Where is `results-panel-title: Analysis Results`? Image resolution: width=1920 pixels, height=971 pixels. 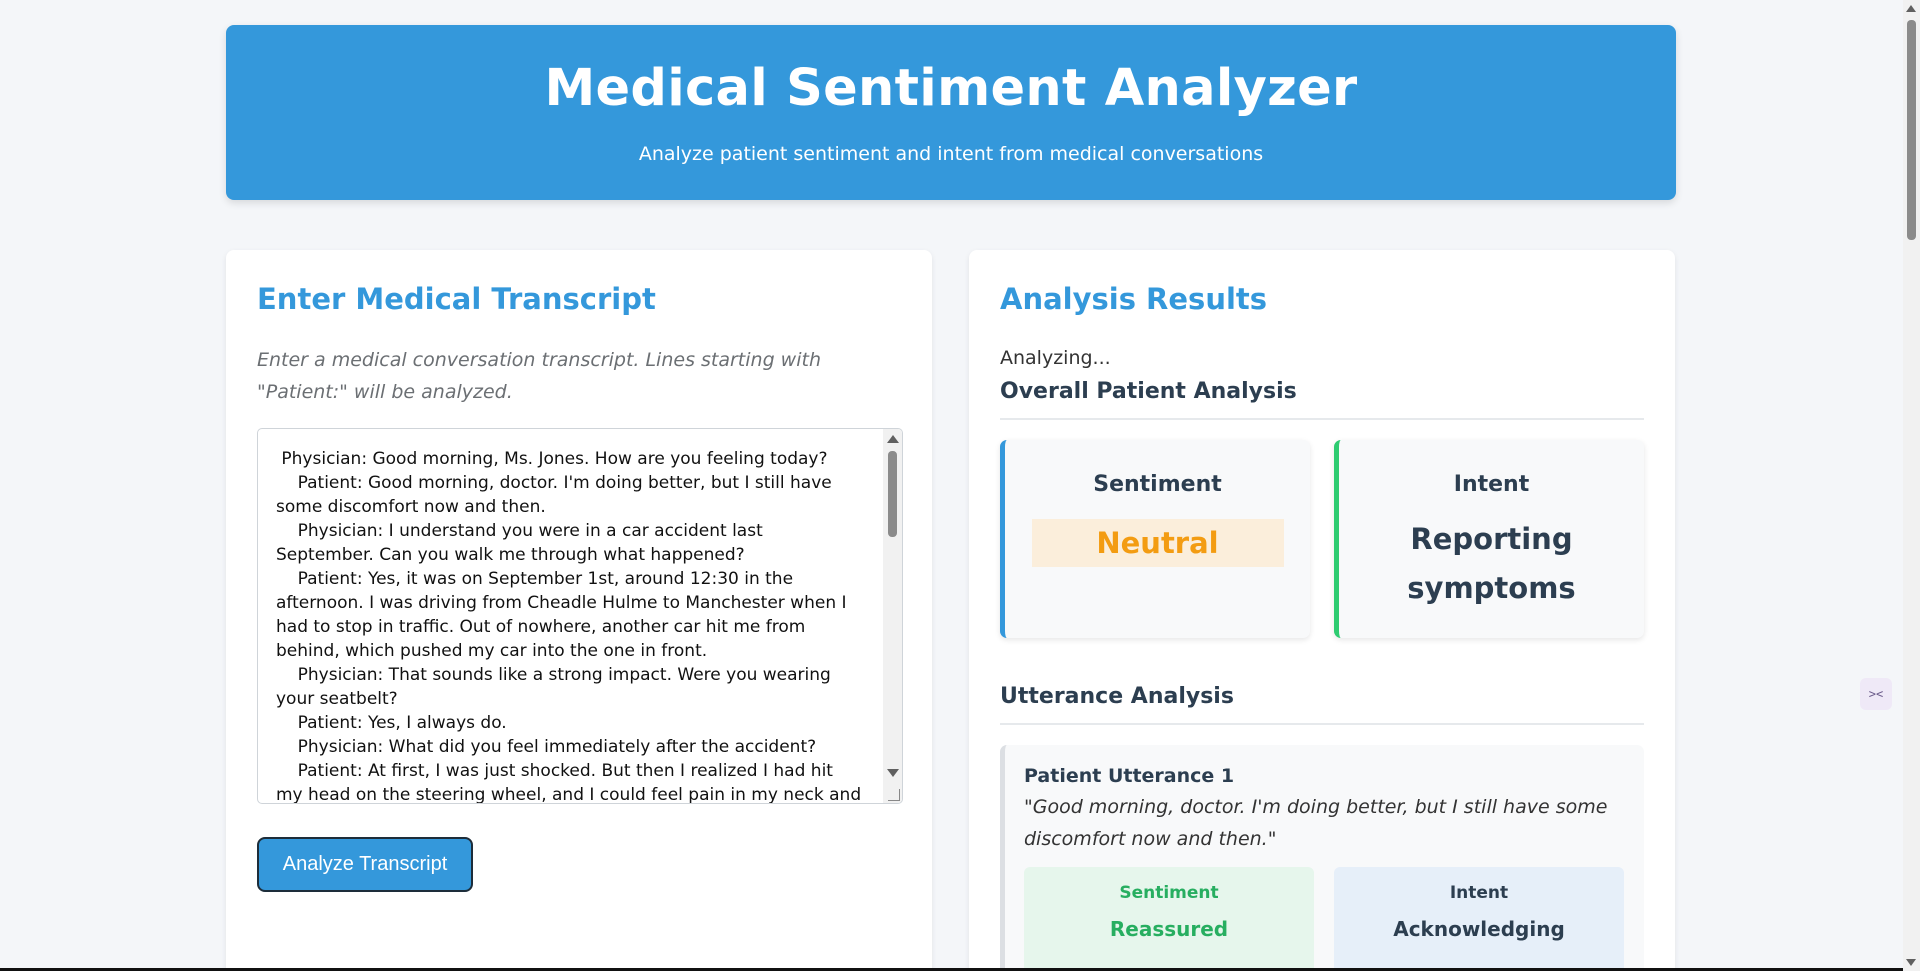
results-panel-title: Analysis Results is located at coordinates (1134, 299).